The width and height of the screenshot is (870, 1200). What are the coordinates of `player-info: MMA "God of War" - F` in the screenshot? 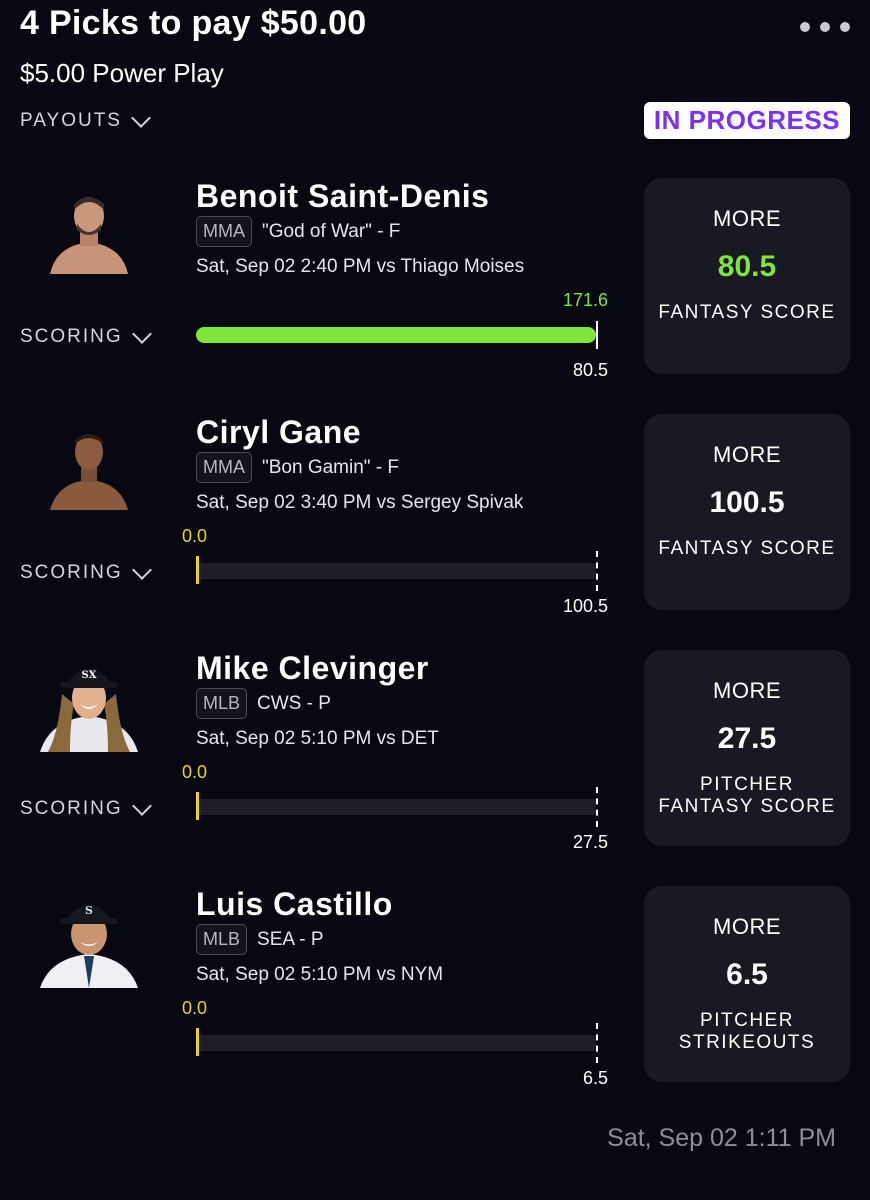 It's located at (298, 231).